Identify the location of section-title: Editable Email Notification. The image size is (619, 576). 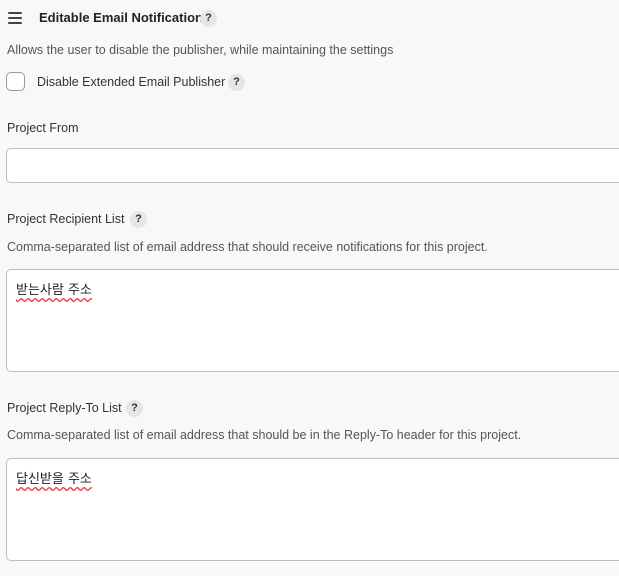
(121, 17).